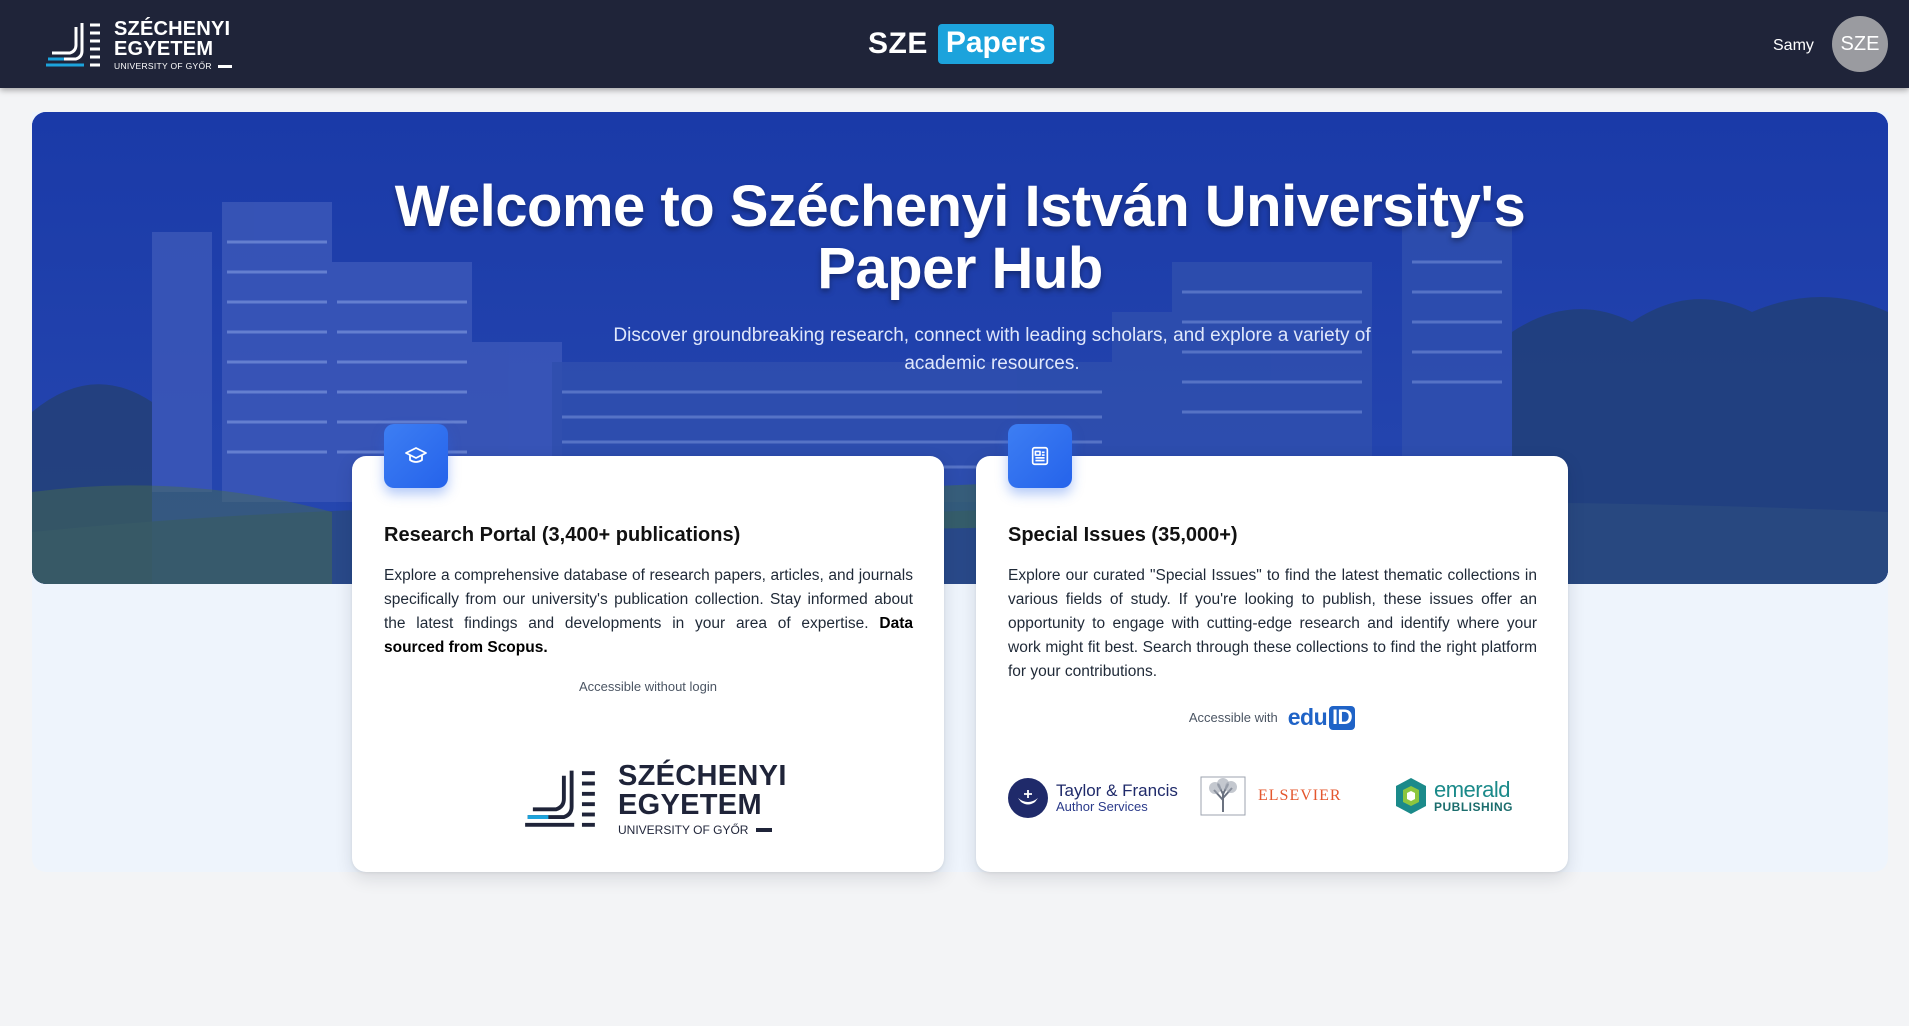  I want to click on emerald-emblem-icon, so click(1411, 796).